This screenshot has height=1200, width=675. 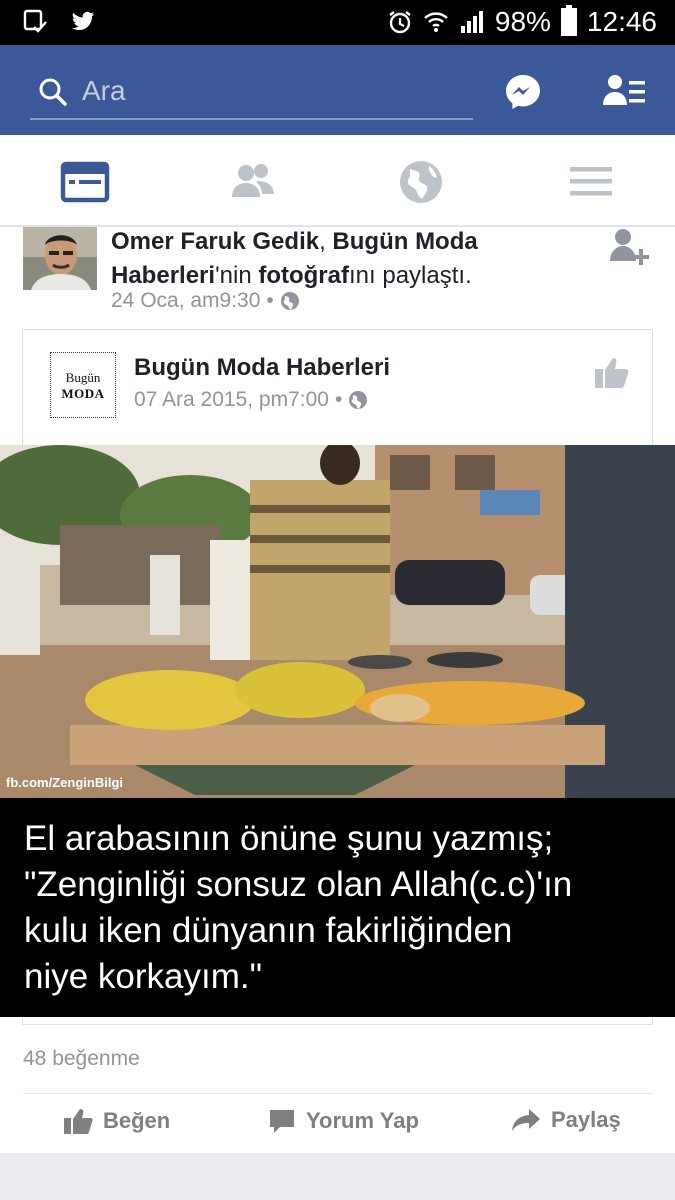 What do you see at coordinates (64, 782) in the screenshot?
I see `photo-watermark: fb.com/ZenginBilgi` at bounding box center [64, 782].